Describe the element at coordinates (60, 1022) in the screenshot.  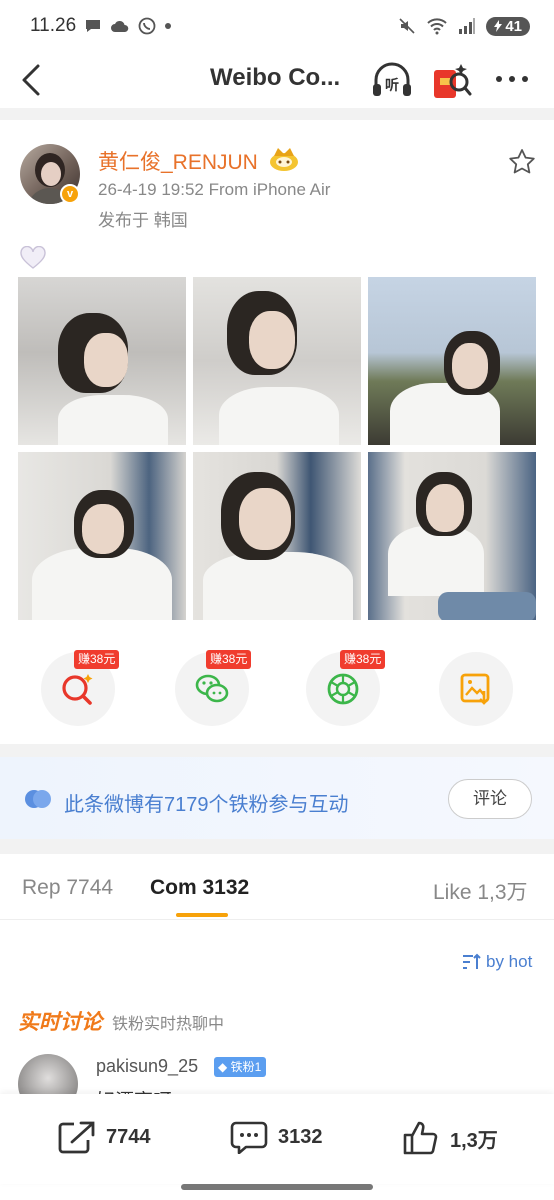
I see `realtime-title: 实时讨论` at that location.